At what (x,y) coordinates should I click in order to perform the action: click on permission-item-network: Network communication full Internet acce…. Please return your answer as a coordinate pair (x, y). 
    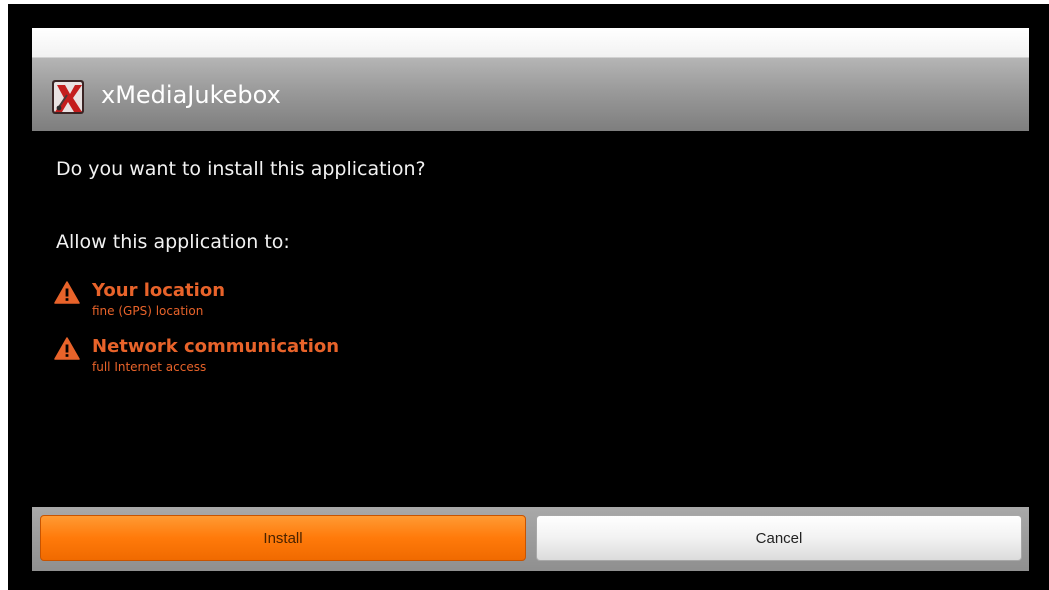
    Looking at the image, I should click on (354, 359).